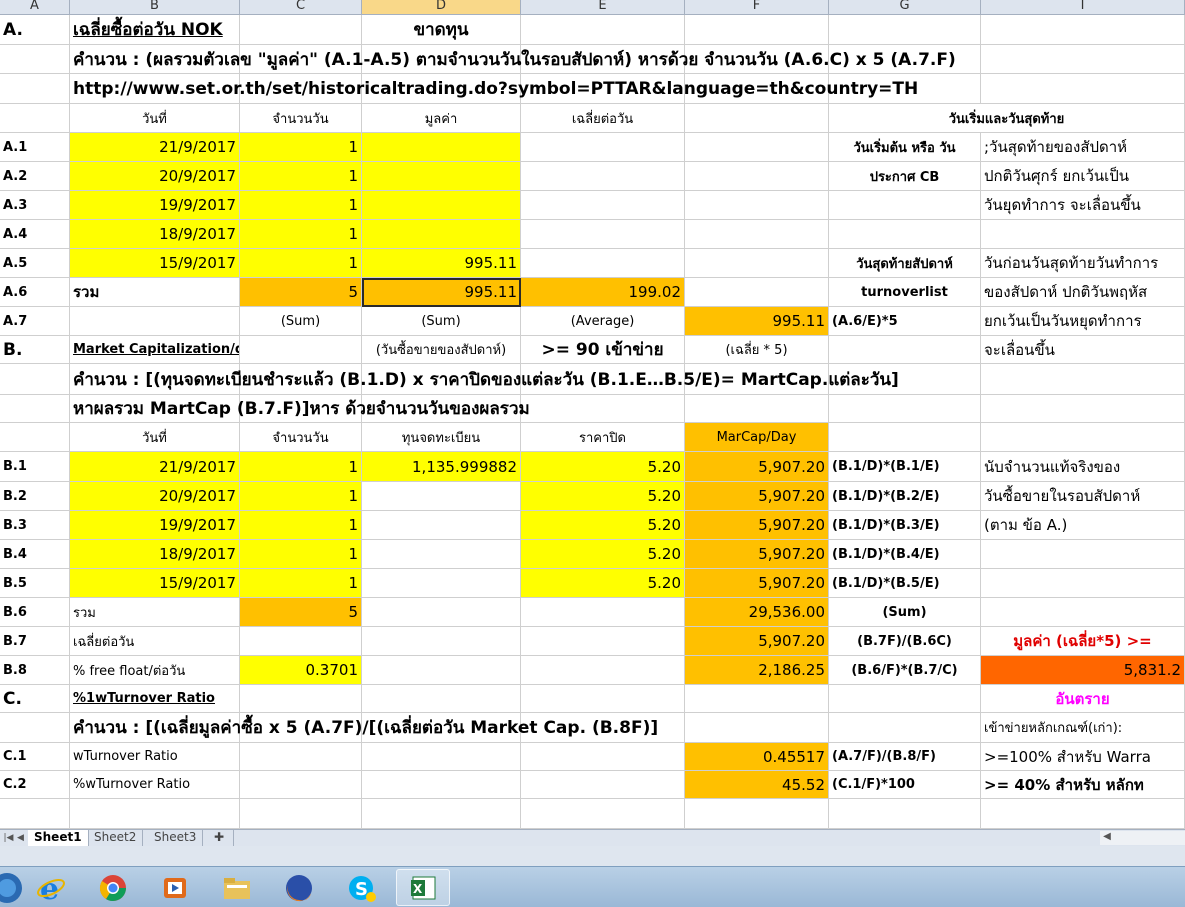 The width and height of the screenshot is (1185, 907). Describe the element at coordinates (1083, 699) in the screenshot. I see `cell-i-c0: อันตราย` at that location.